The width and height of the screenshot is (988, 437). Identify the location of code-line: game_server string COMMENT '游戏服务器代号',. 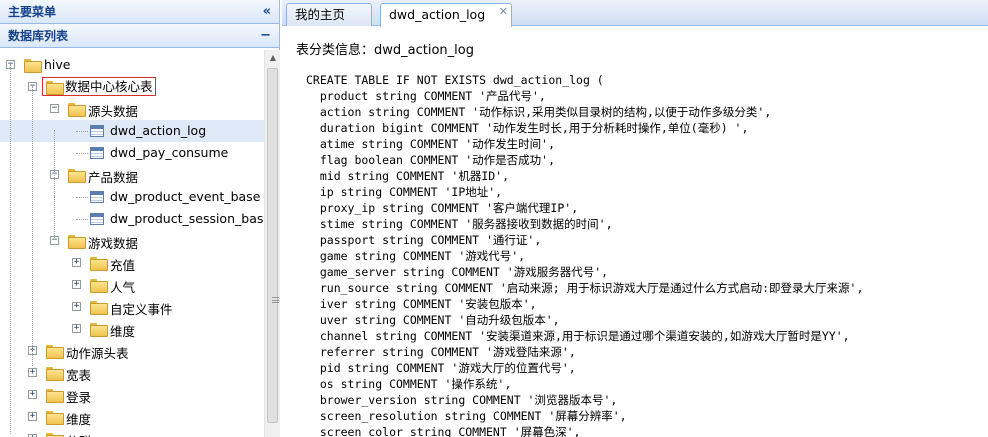
(457, 272).